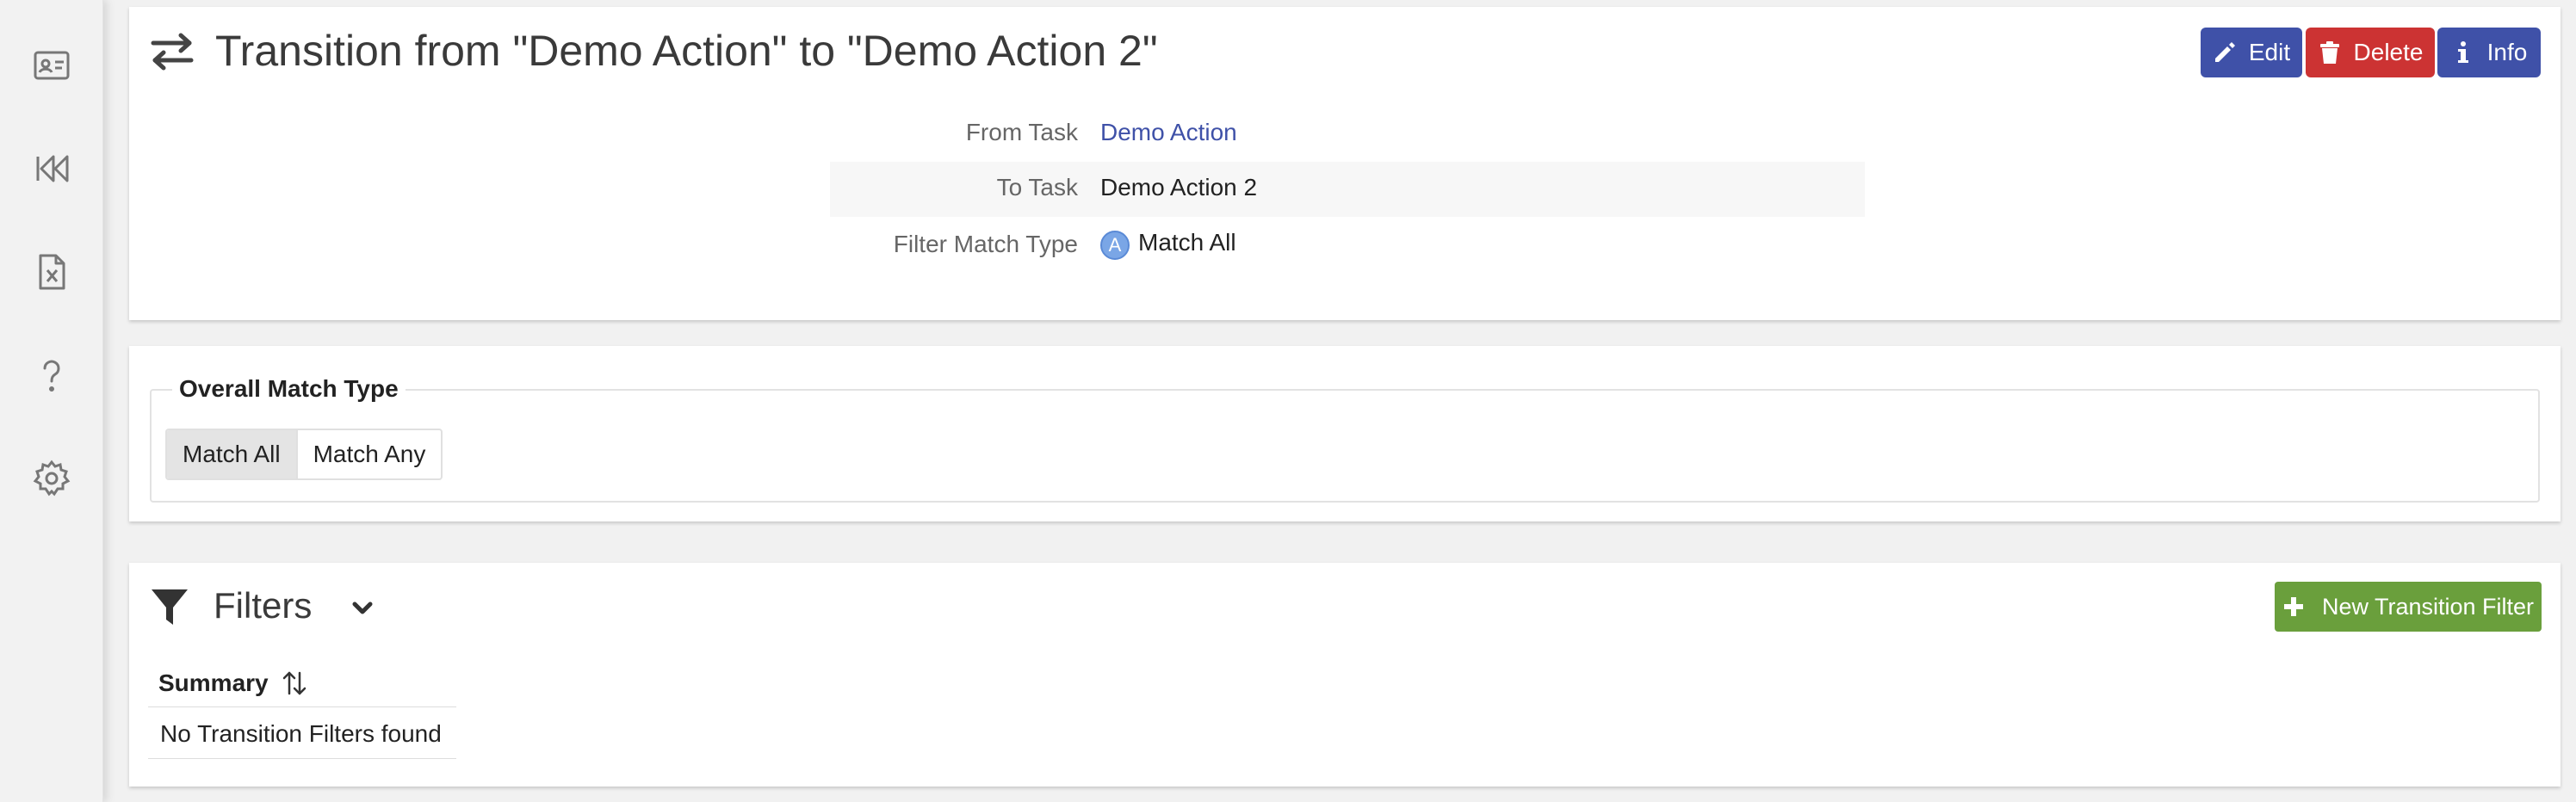 The height and width of the screenshot is (802, 2576). What do you see at coordinates (214, 682) in the screenshot?
I see `summary-column-label: Summary` at bounding box center [214, 682].